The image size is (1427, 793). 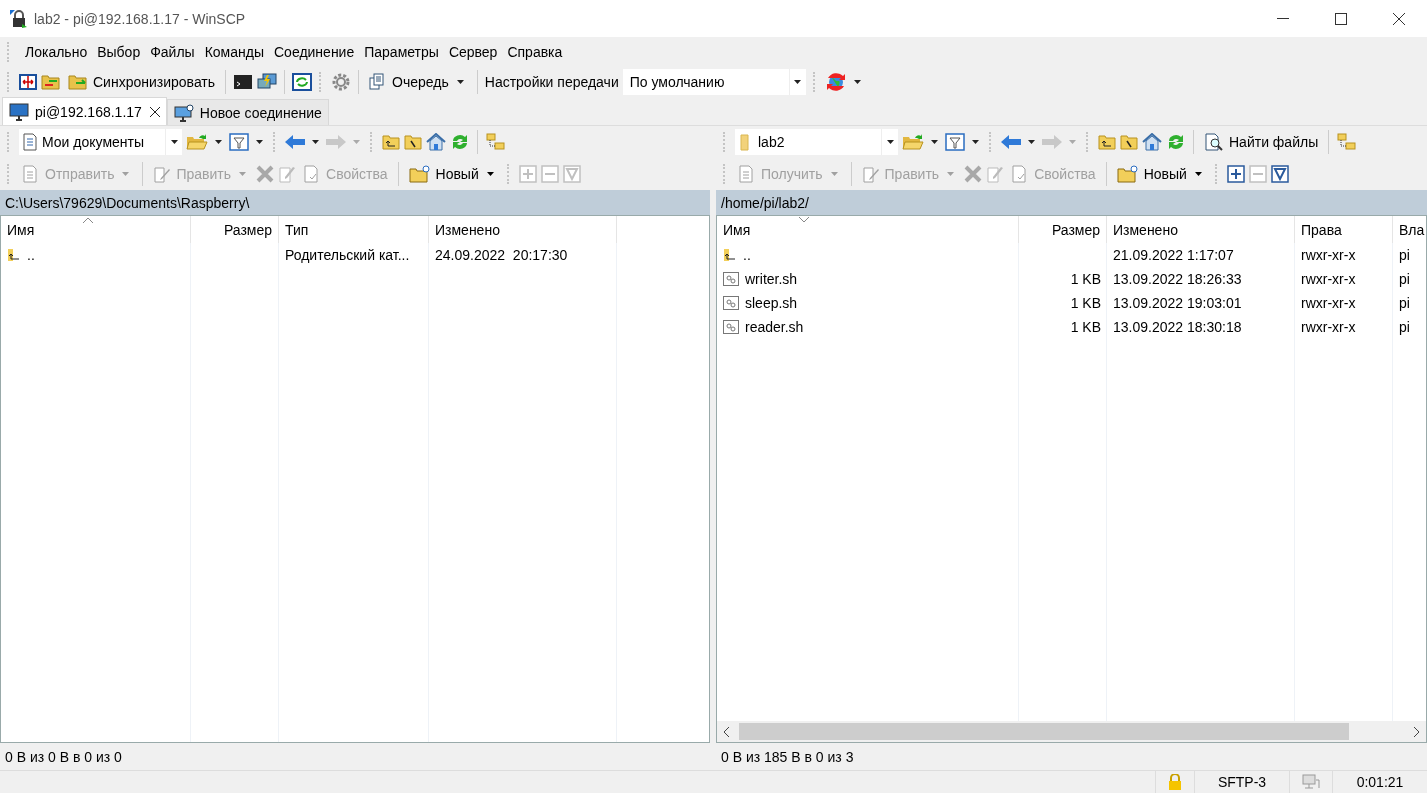 I want to click on globe-sync-icon, so click(x=835, y=82).